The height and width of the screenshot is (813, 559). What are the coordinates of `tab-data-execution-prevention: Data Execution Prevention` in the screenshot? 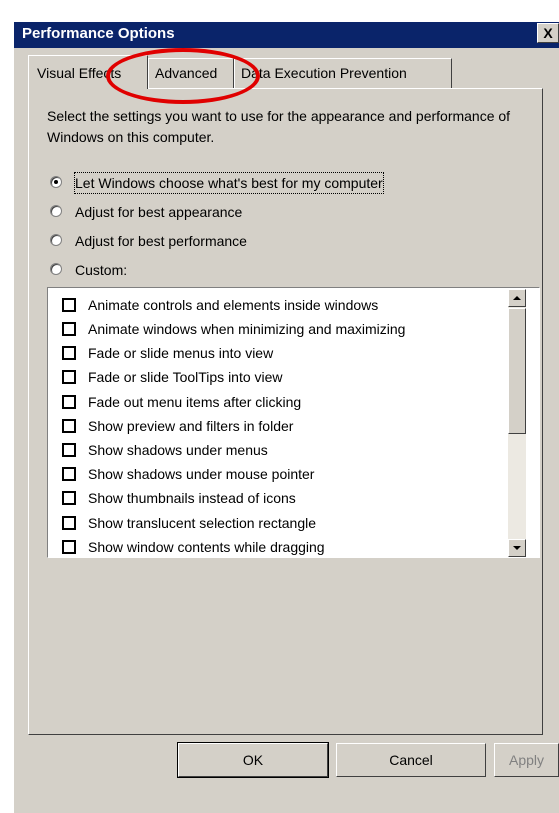 It's located at (343, 73).